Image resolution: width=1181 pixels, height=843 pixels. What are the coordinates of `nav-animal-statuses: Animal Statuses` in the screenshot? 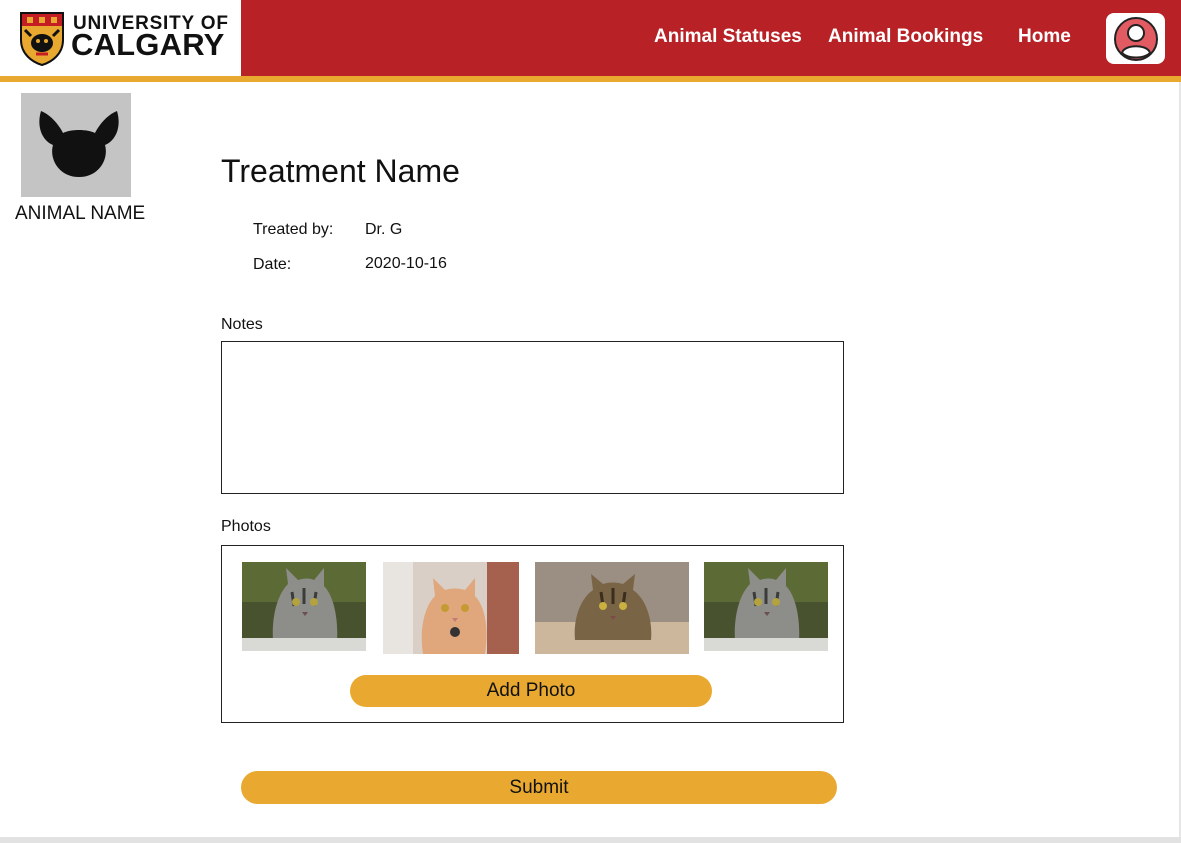 It's located at (728, 37).